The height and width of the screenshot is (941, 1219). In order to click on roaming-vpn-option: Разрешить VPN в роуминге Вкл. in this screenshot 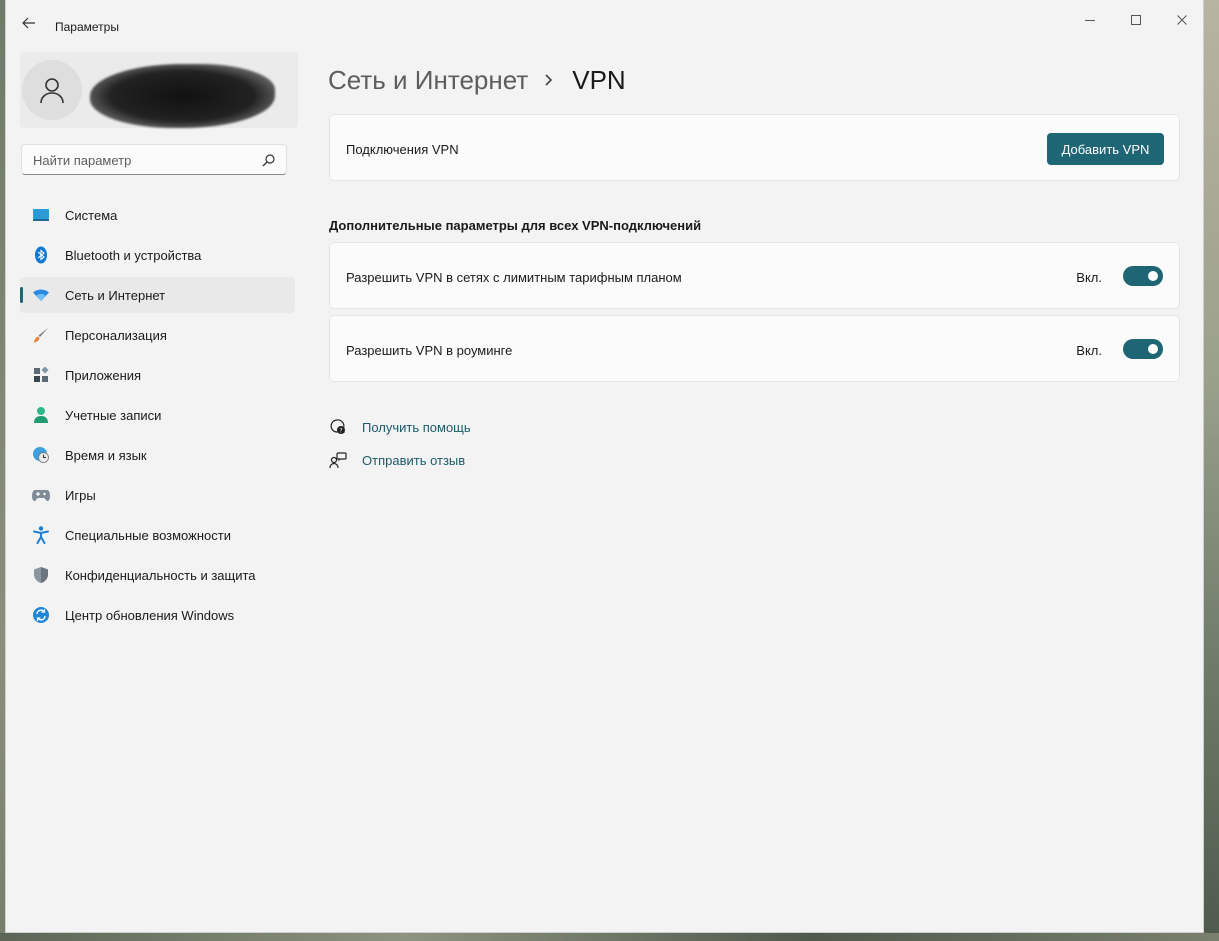, I will do `click(754, 348)`.